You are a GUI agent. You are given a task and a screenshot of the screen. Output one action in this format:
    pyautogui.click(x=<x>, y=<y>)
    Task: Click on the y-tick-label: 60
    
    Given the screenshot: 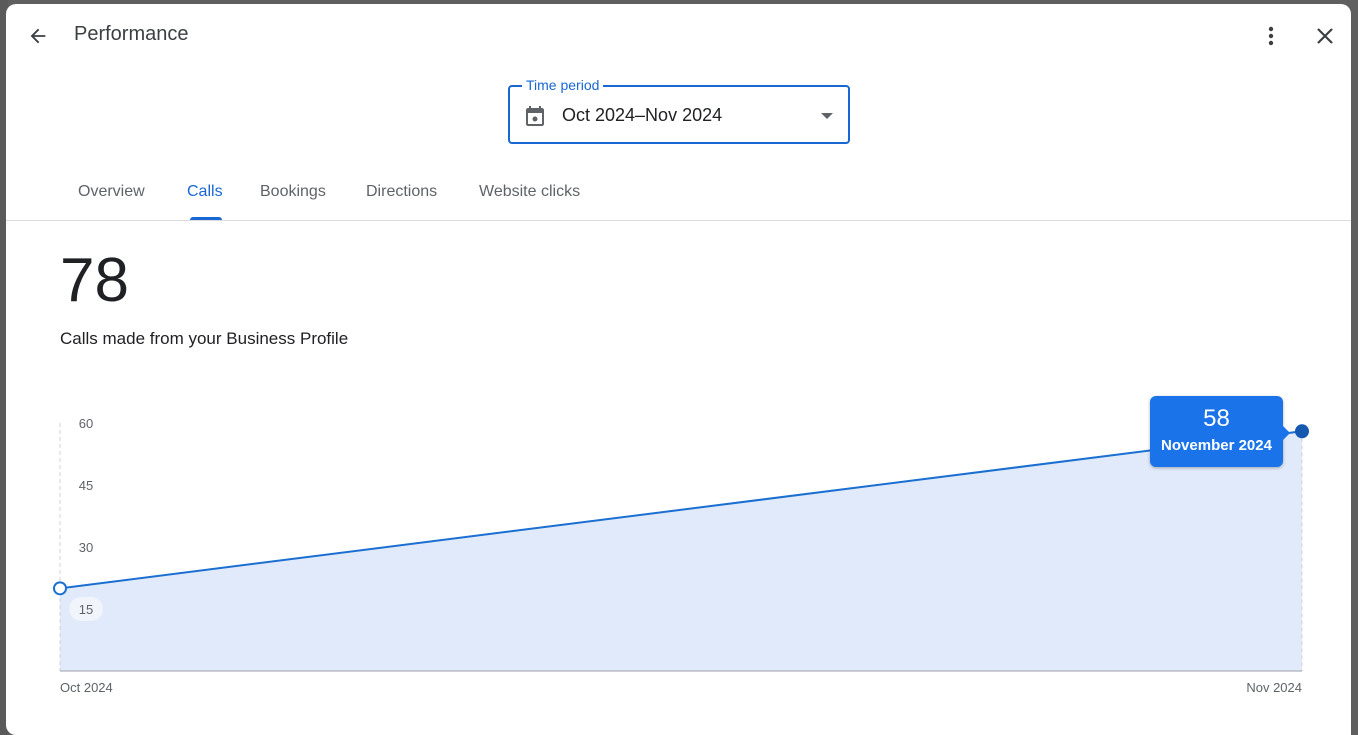 What is the action you would take?
    pyautogui.click(x=86, y=423)
    